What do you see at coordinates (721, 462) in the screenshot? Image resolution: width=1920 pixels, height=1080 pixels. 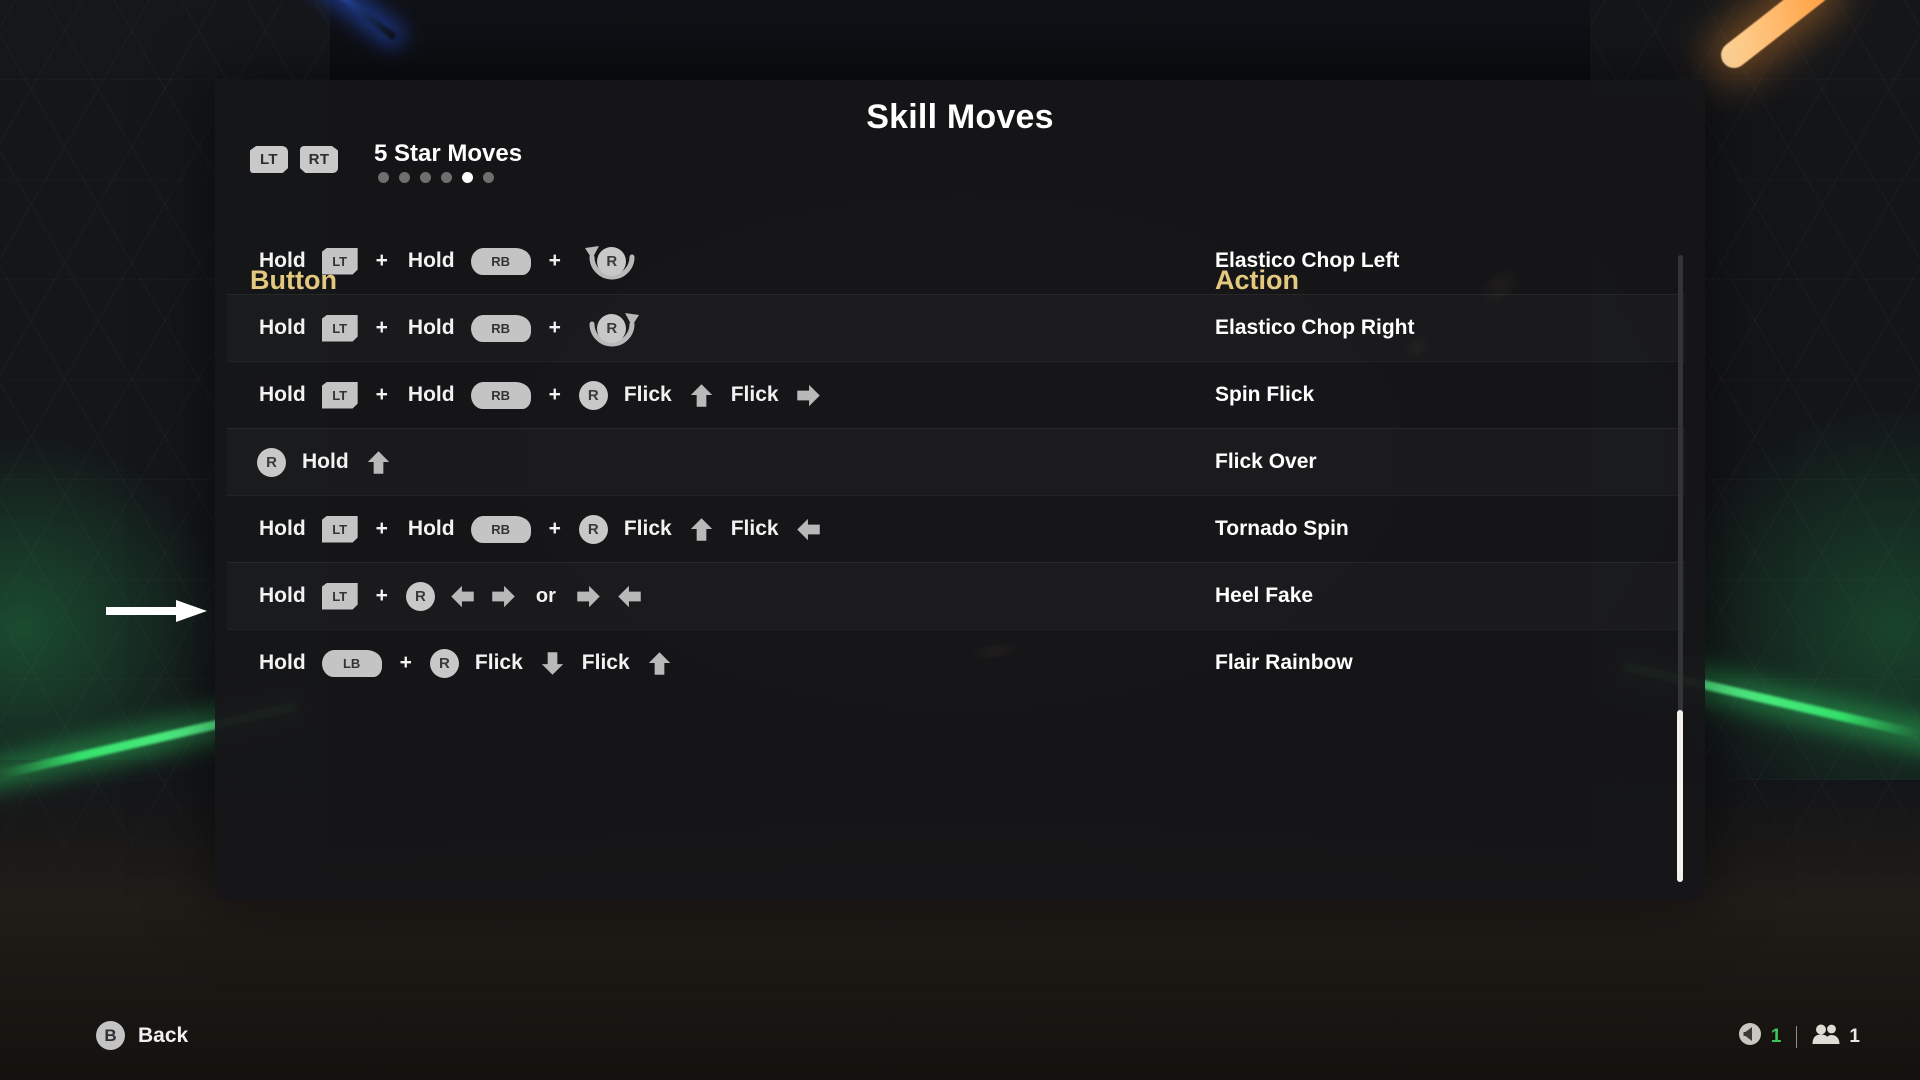 I see `button-combo-cell: R Hold` at bounding box center [721, 462].